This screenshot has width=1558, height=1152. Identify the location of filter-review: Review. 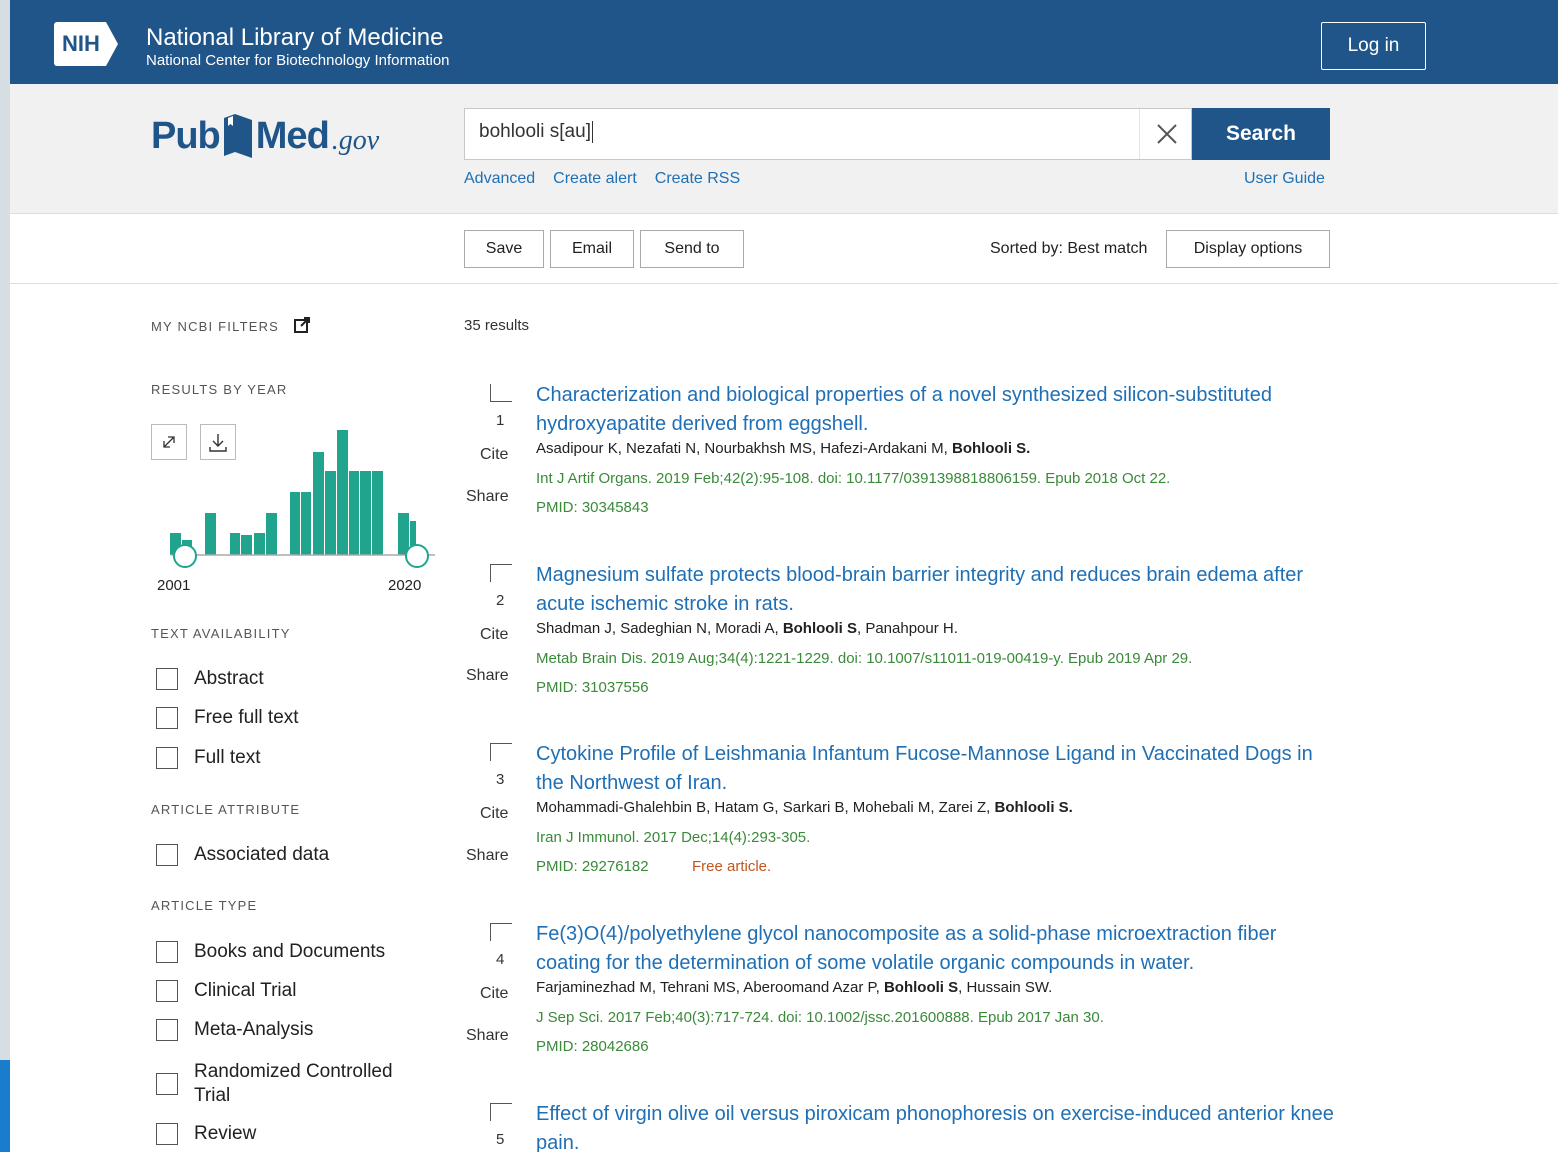
(206, 1134).